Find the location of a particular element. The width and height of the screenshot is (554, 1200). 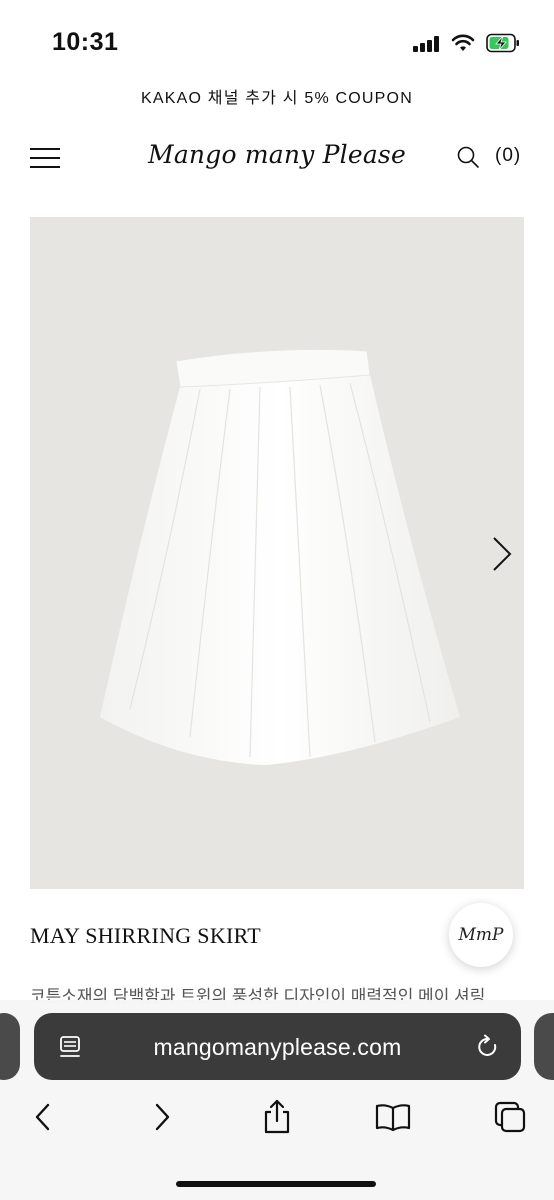

status-bar: 10:31 is located at coordinates (277, 40).